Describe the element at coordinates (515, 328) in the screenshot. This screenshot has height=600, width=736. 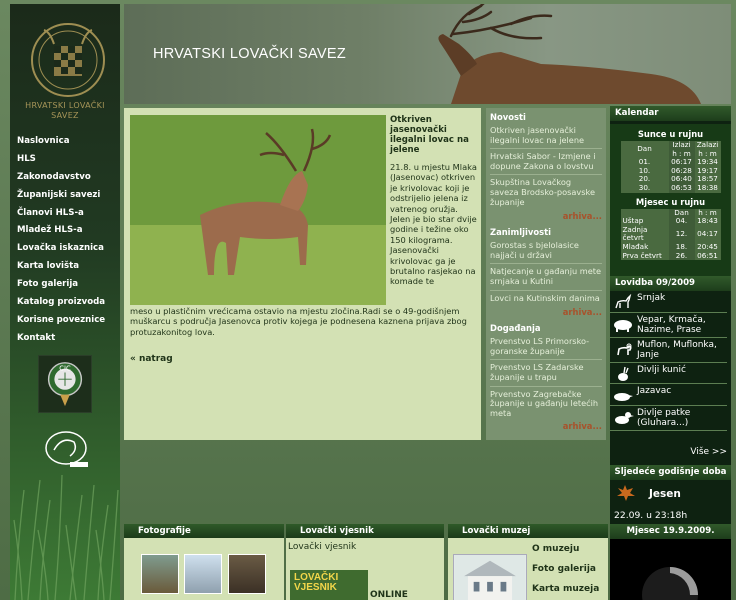
I see `news-section-title: Događanja` at that location.